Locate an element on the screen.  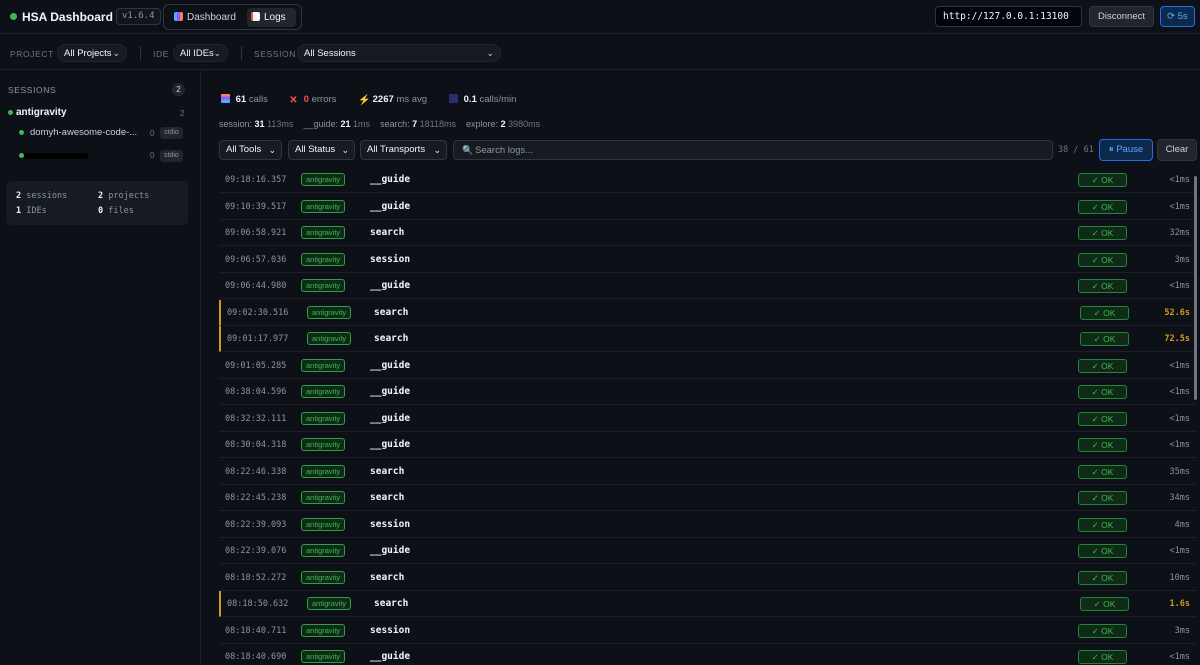
redacted-session-name is located at coordinates (56, 156).